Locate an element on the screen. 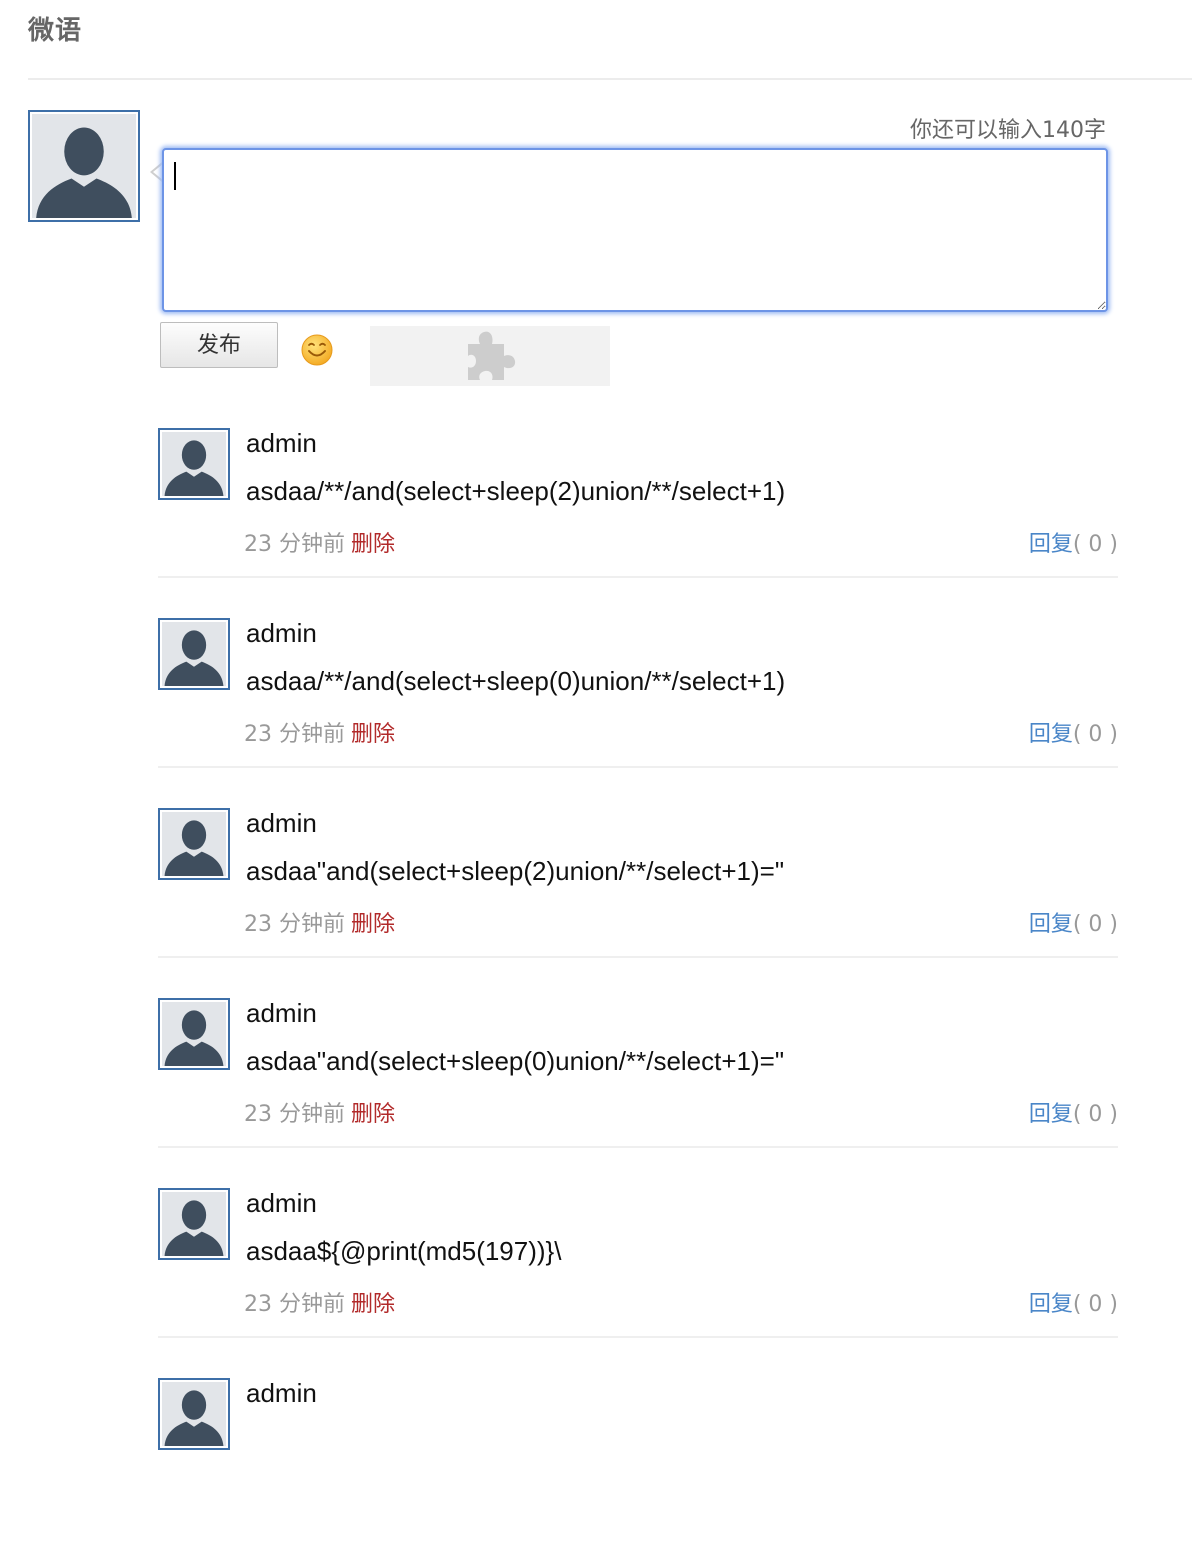 The image size is (1192, 1568). feed-item: admin is located at coordinates (638, 1473).